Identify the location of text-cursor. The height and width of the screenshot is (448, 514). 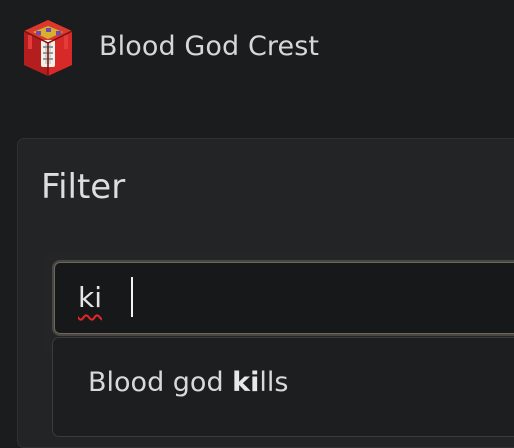
(132, 297).